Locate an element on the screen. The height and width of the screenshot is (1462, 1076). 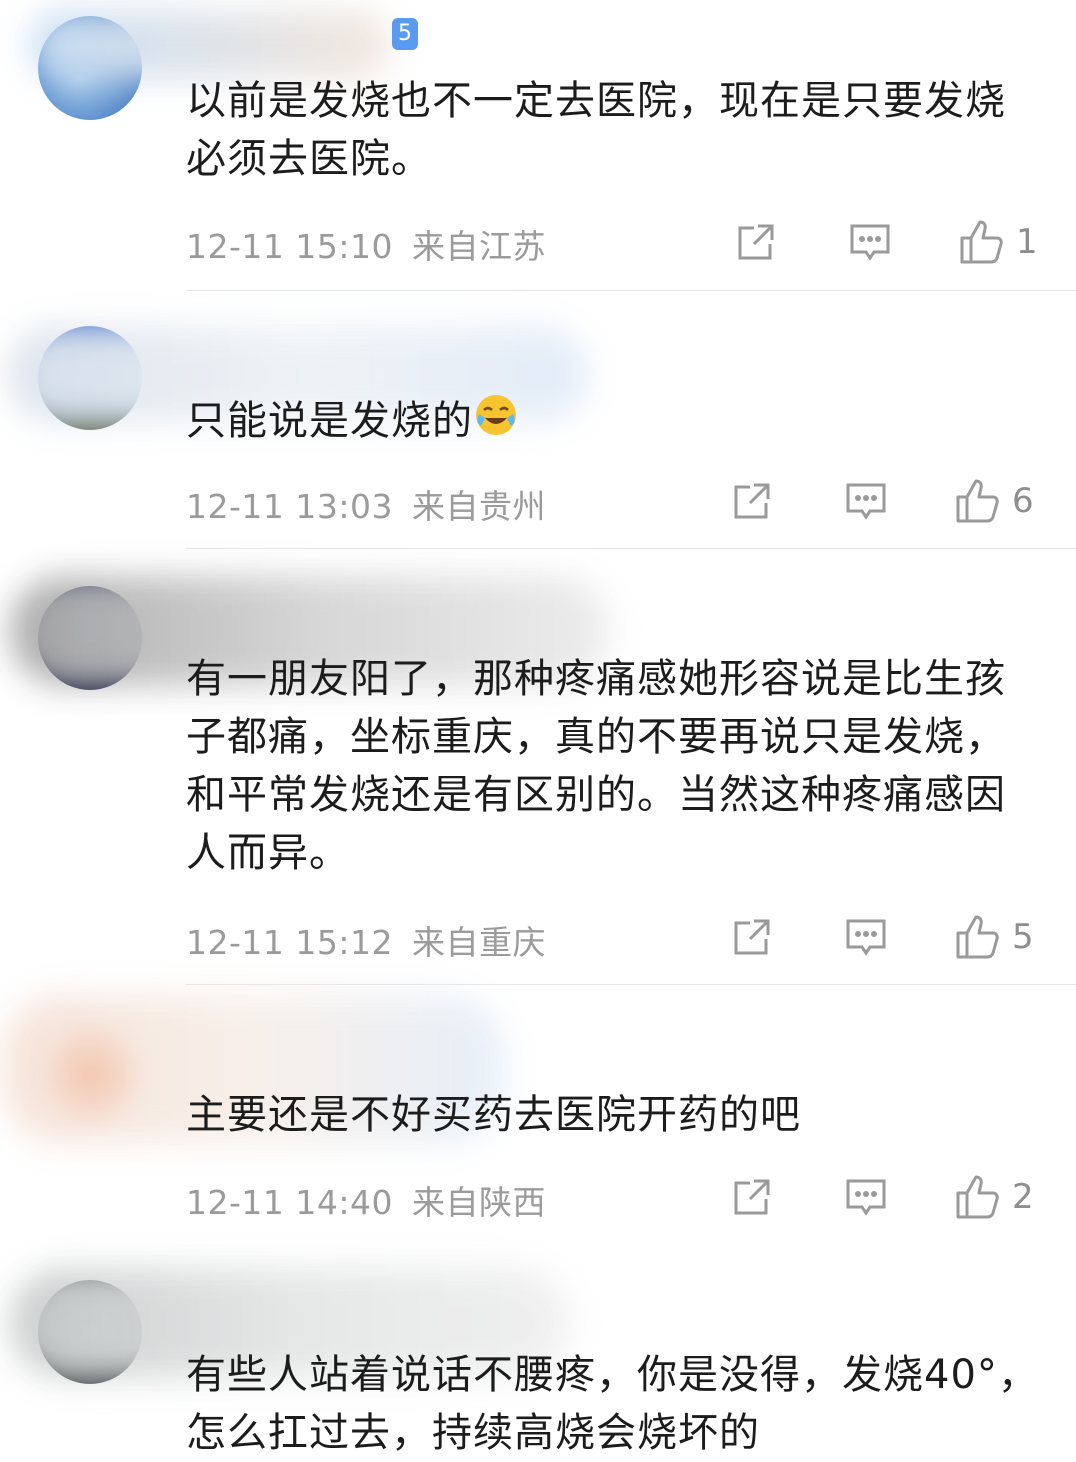
like-button: 1 is located at coordinates (998, 242).